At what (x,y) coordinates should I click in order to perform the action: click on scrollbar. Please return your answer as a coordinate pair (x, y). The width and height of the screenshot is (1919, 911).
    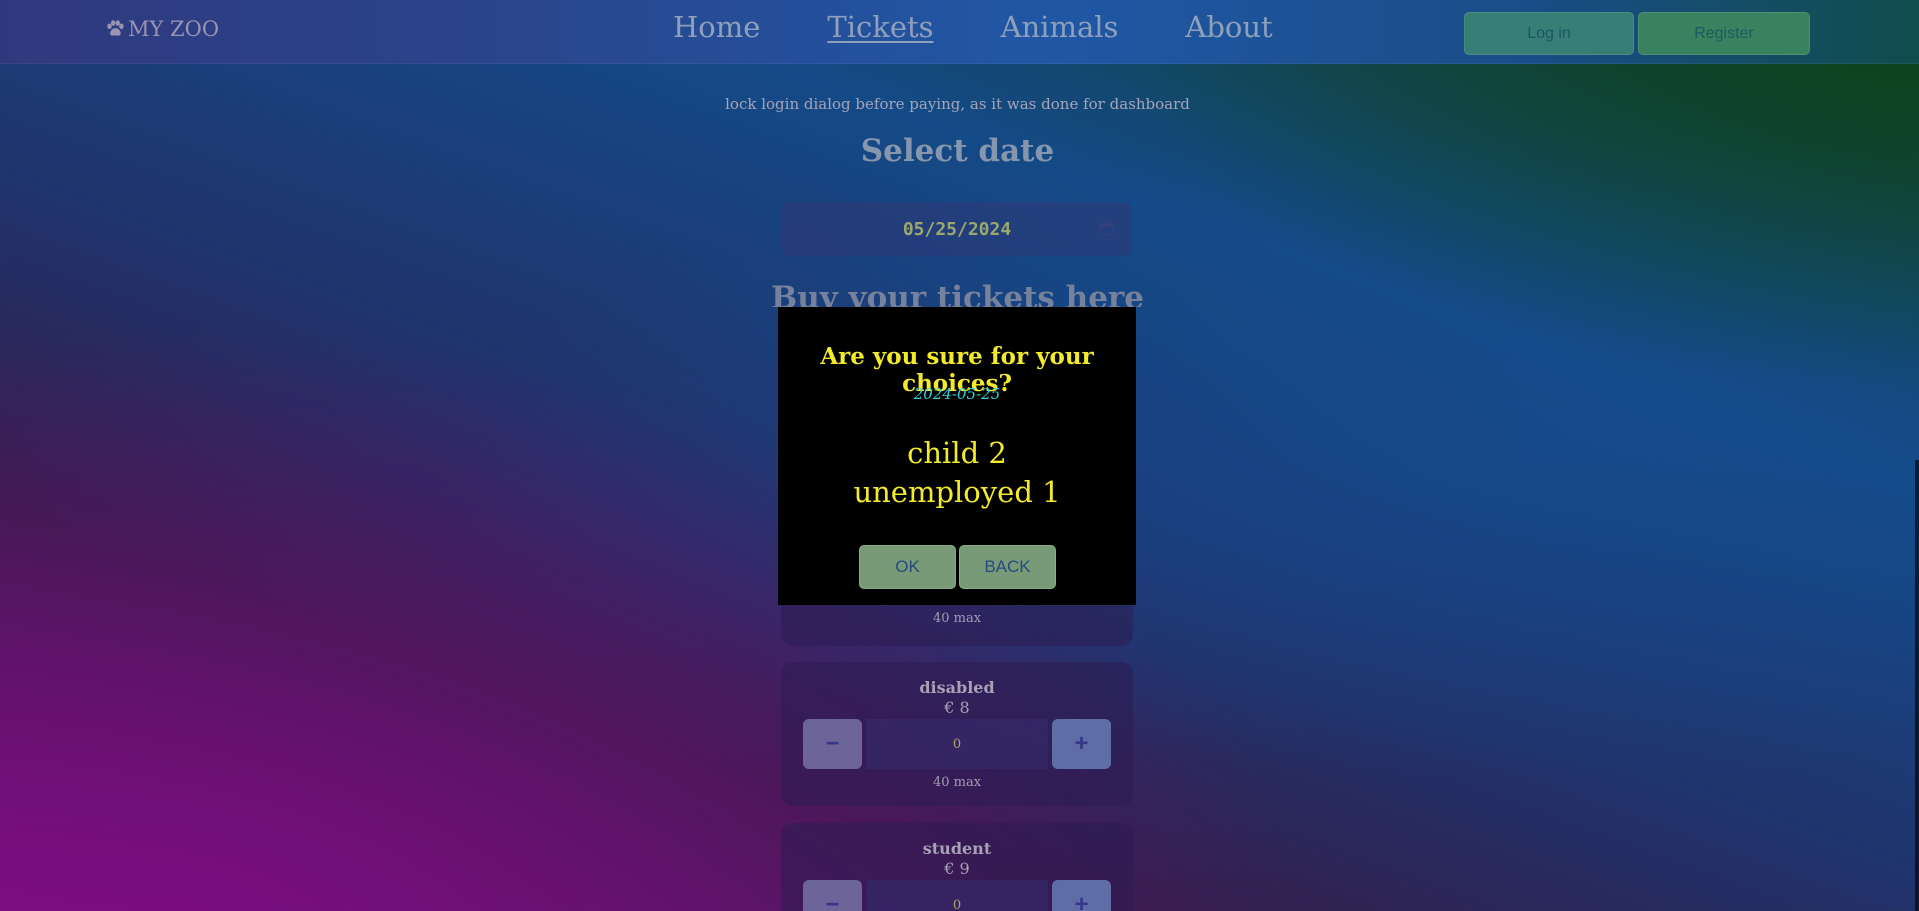
    Looking at the image, I should click on (1917, 685).